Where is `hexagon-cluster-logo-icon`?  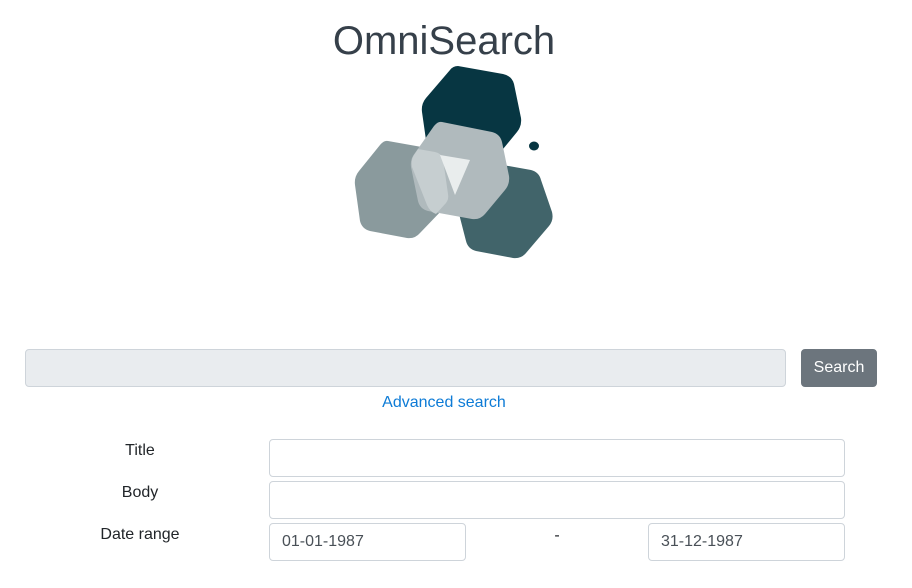 hexagon-cluster-logo-icon is located at coordinates (453, 162).